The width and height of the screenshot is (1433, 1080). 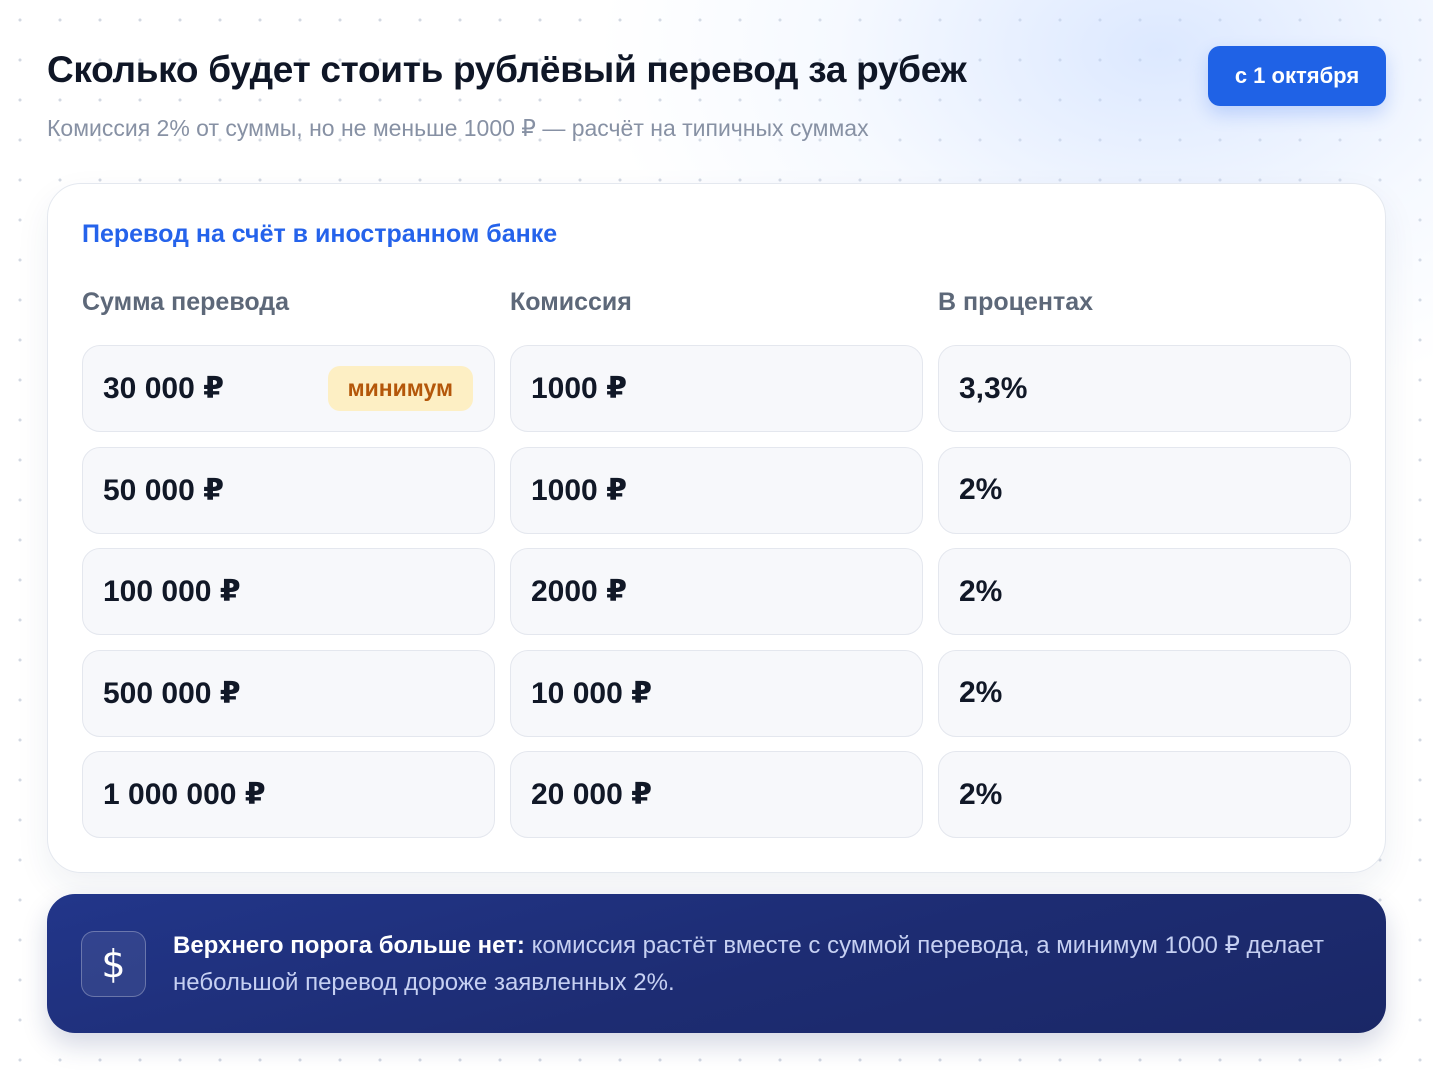 What do you see at coordinates (400, 388) in the screenshot?
I see `minimum-tag: минимум` at bounding box center [400, 388].